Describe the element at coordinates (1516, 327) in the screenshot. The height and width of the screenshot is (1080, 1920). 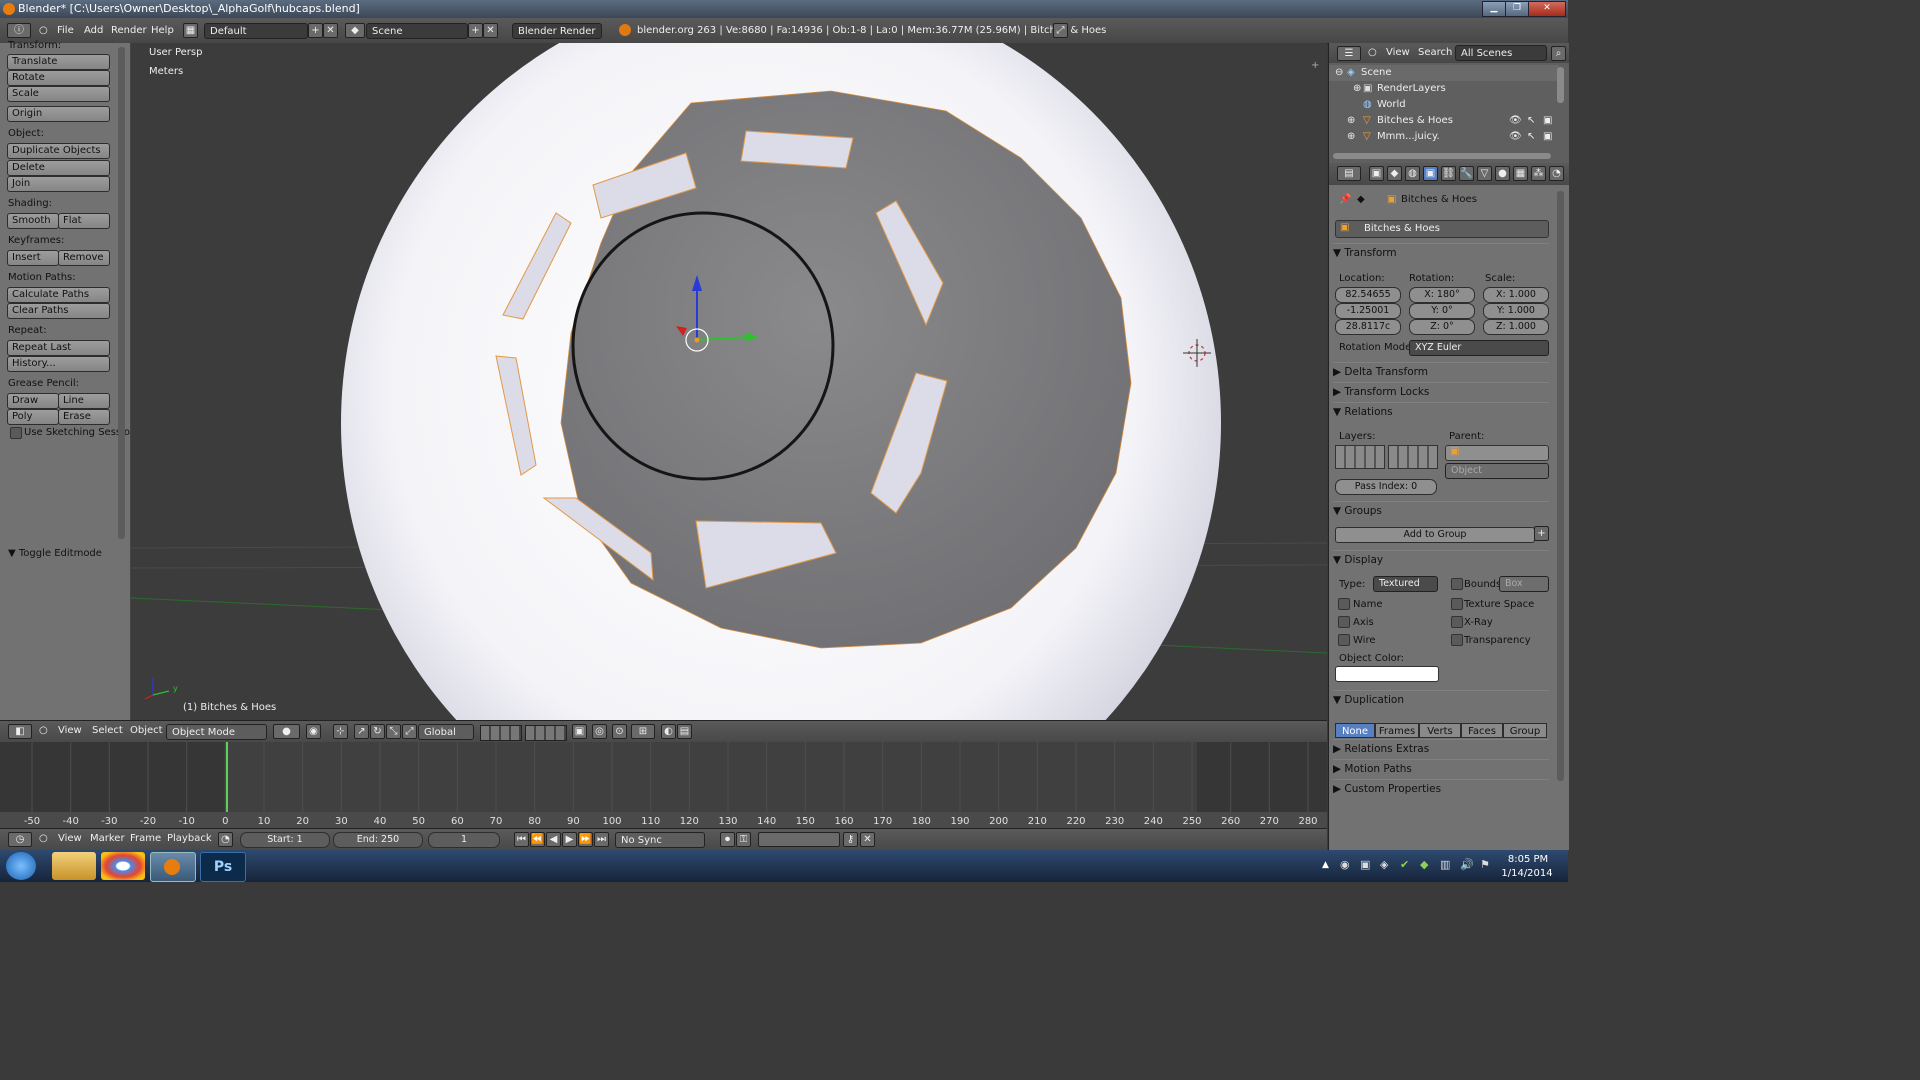
I see `scale-z-field: Z: 1.000` at that location.